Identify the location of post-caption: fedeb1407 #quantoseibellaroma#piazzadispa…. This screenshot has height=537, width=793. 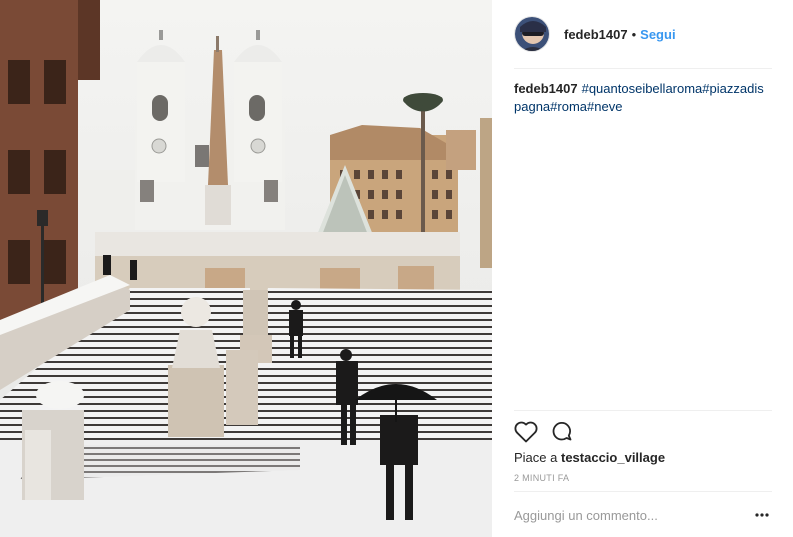
(642, 98).